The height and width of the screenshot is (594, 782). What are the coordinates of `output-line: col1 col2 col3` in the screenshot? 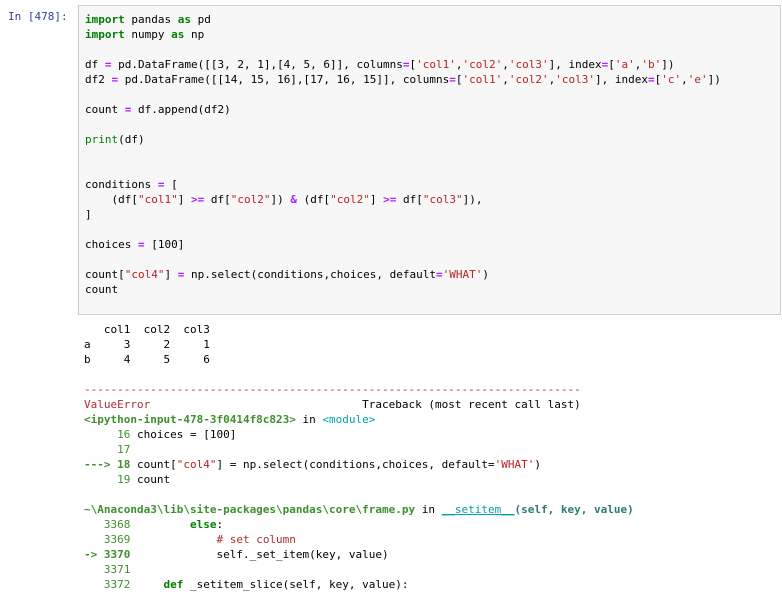 It's located at (359, 329).